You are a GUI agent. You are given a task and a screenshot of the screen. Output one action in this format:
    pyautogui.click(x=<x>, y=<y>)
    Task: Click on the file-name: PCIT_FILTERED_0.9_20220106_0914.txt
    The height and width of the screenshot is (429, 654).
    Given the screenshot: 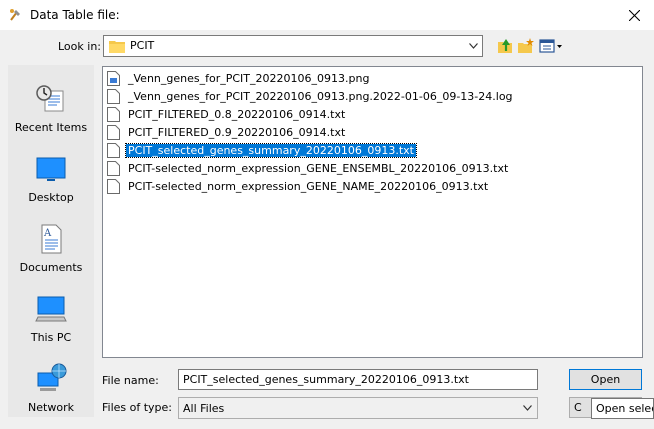 What is the action you would take?
    pyautogui.click(x=237, y=132)
    